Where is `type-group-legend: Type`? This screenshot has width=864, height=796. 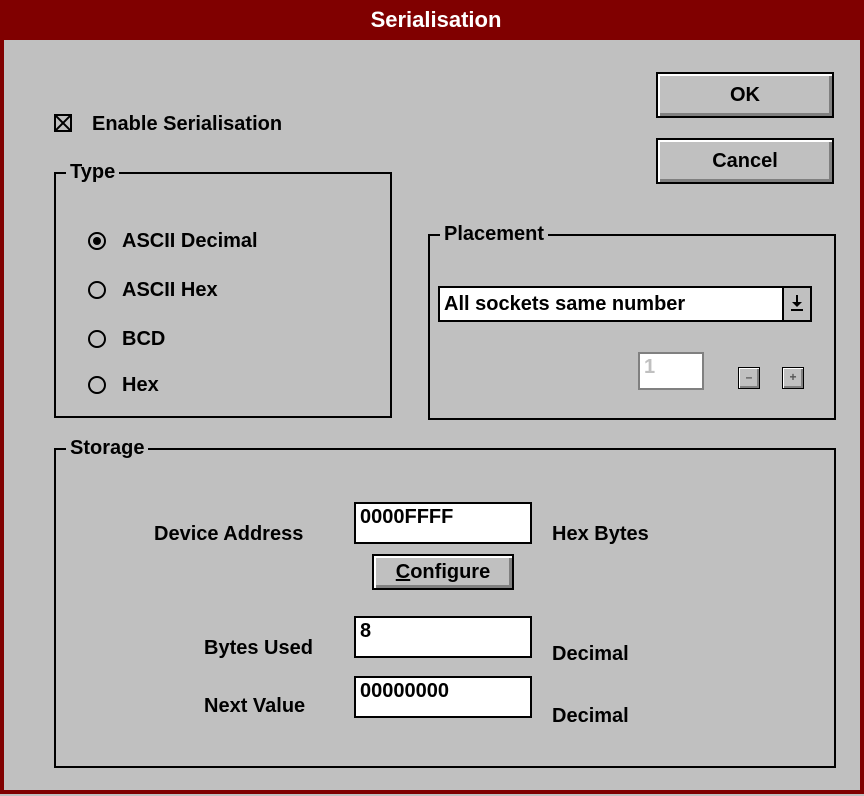 type-group-legend: Type is located at coordinates (93, 172).